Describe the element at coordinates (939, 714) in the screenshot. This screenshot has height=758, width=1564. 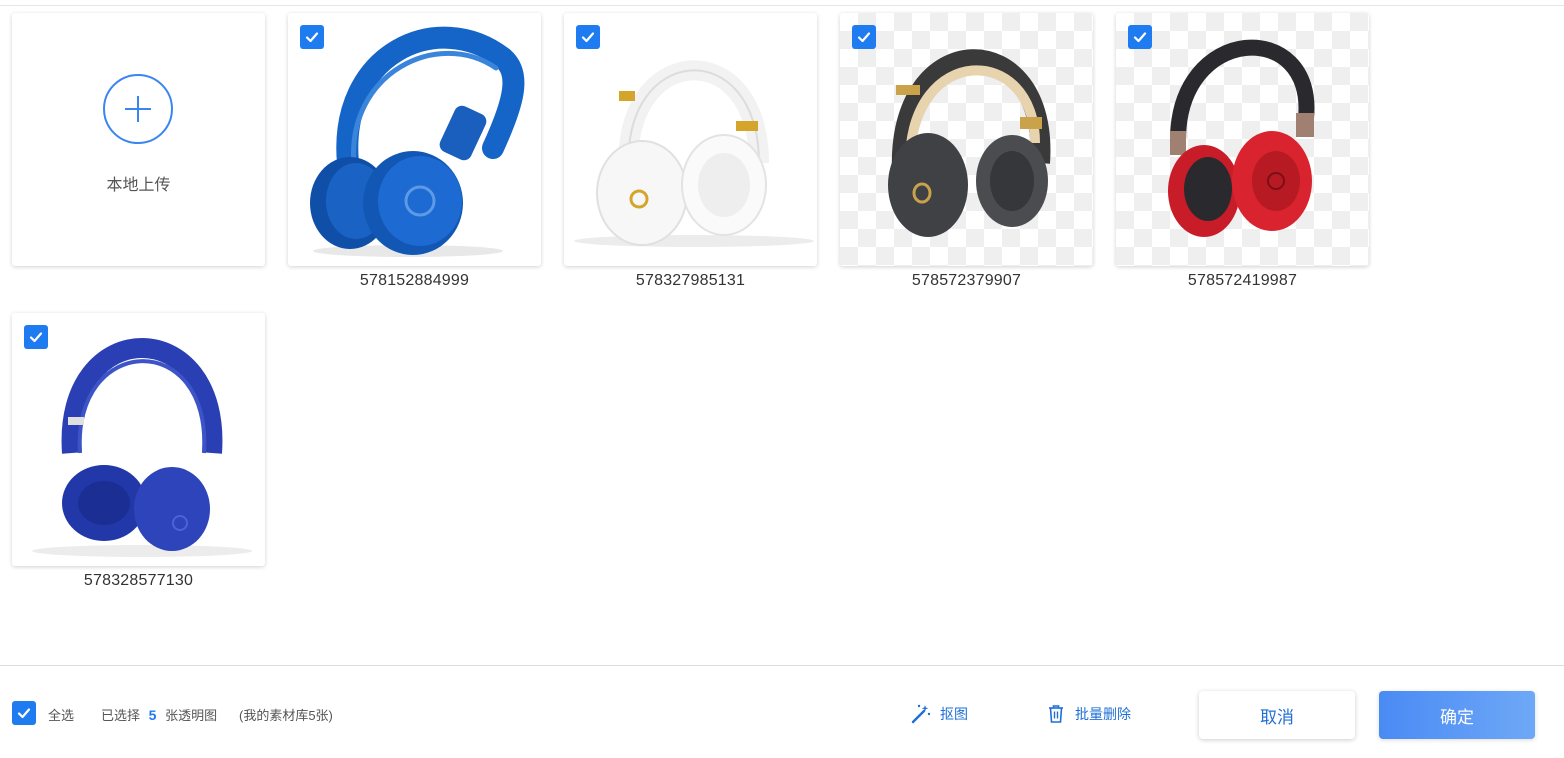
I see `cutout-button: 抠图` at that location.